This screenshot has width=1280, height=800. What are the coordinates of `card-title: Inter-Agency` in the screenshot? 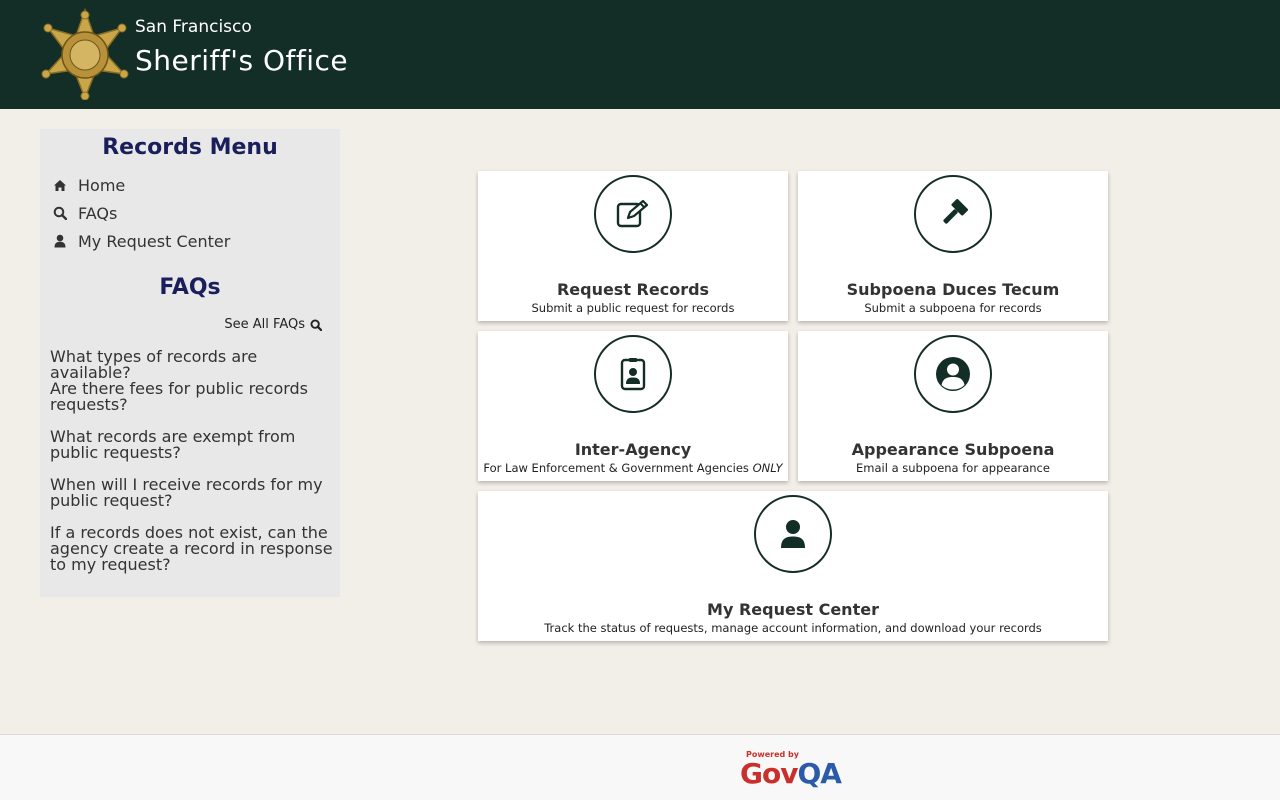 It's located at (633, 449).